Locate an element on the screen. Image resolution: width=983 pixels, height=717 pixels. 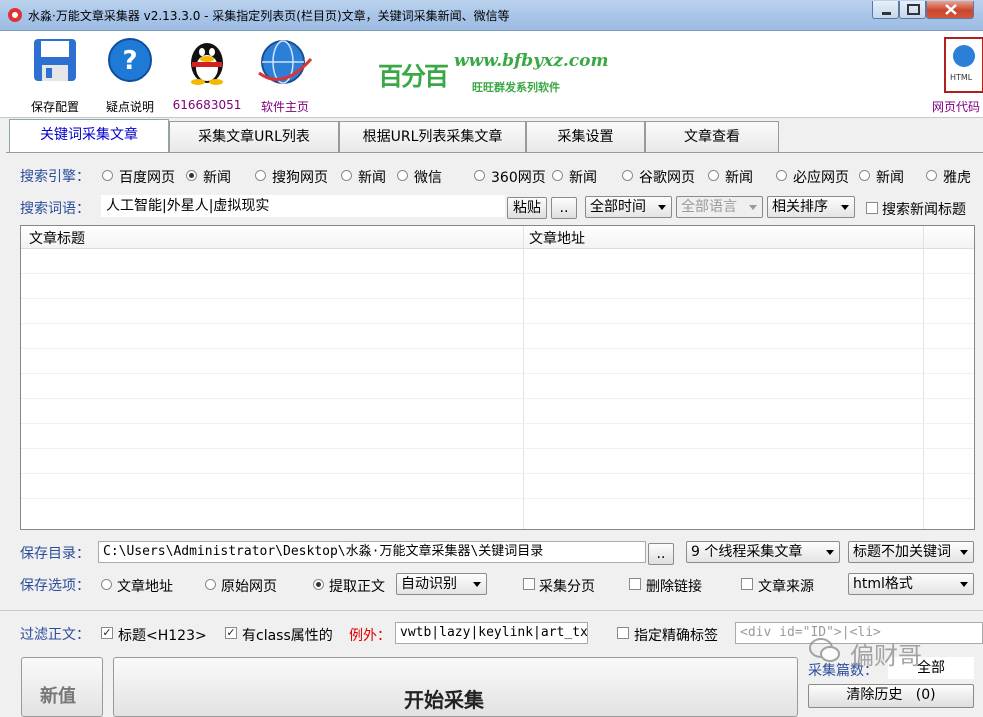
radio-label: 必应网页 is located at coordinates (821, 178).